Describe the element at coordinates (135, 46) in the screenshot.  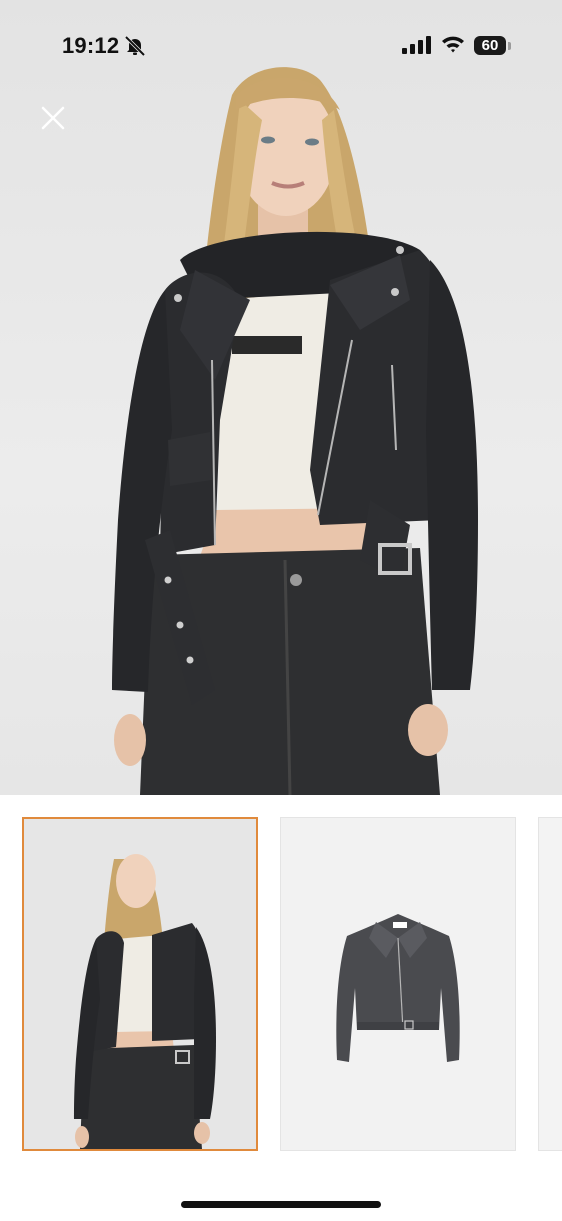
I see `bell-slash-icon` at that location.